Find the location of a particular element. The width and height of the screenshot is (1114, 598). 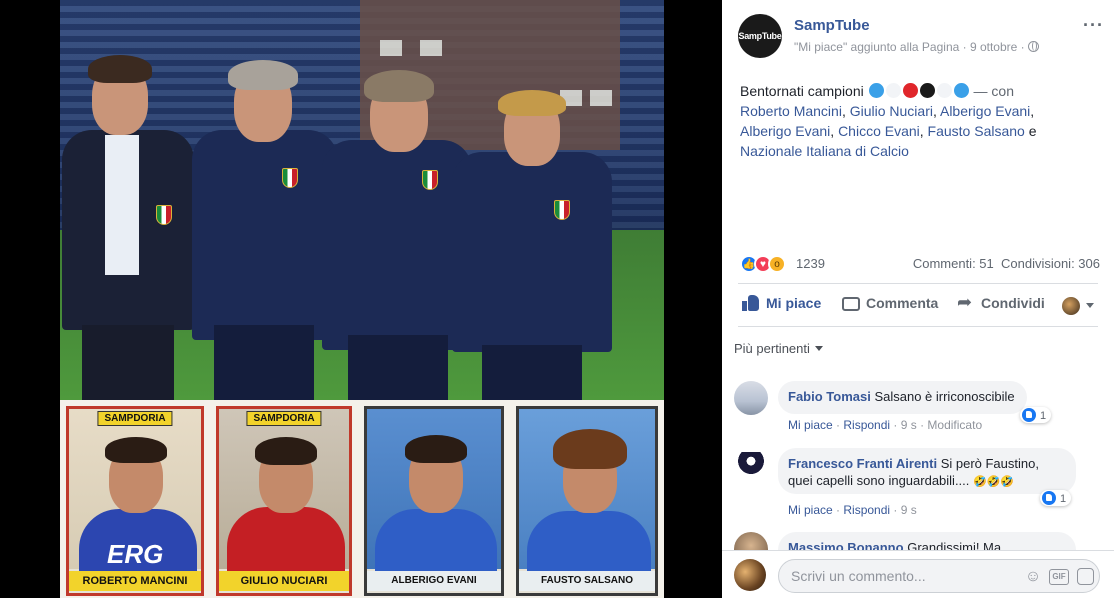

share-arrow-icon is located at coordinates (966, 302).